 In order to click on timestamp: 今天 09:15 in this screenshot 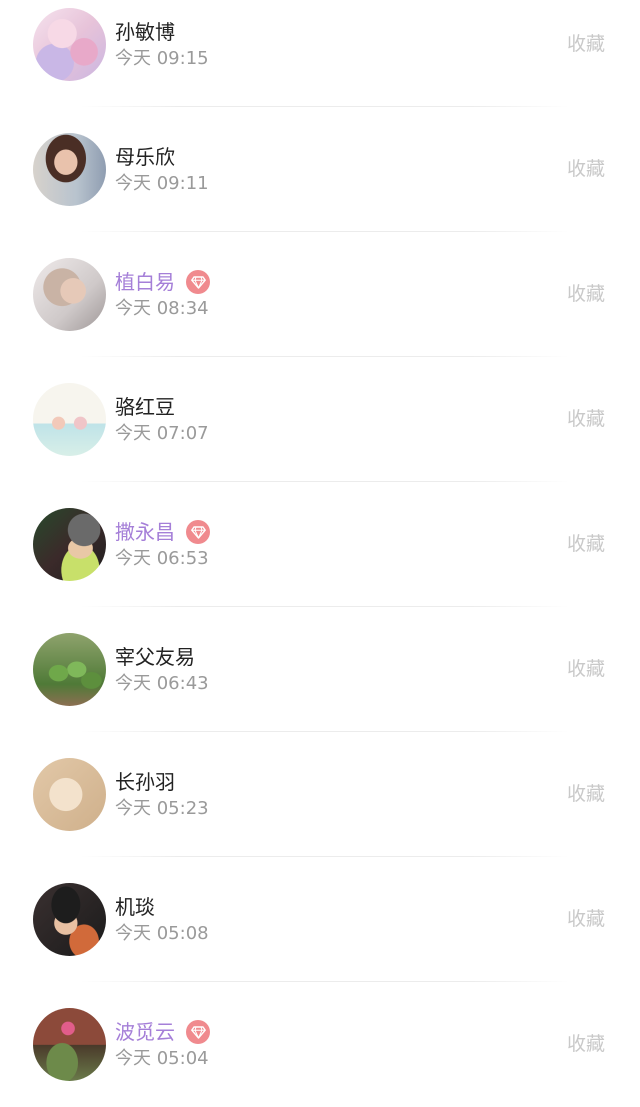, I will do `click(162, 58)`.